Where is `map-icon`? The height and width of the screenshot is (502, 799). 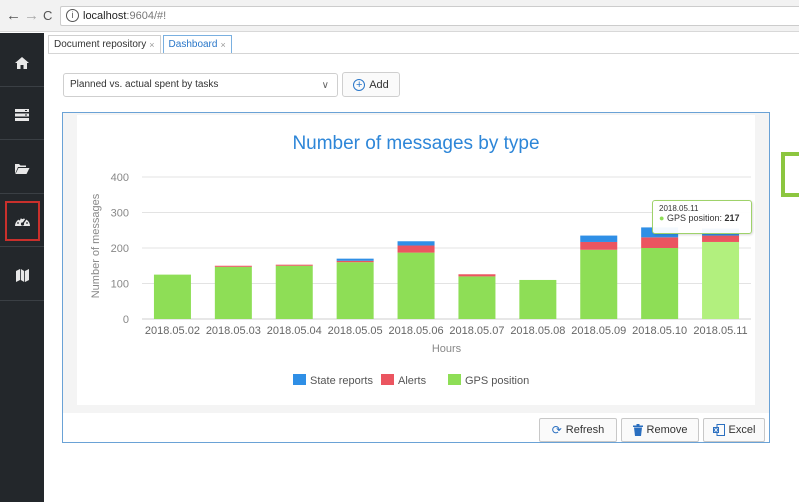 map-icon is located at coordinates (22, 275).